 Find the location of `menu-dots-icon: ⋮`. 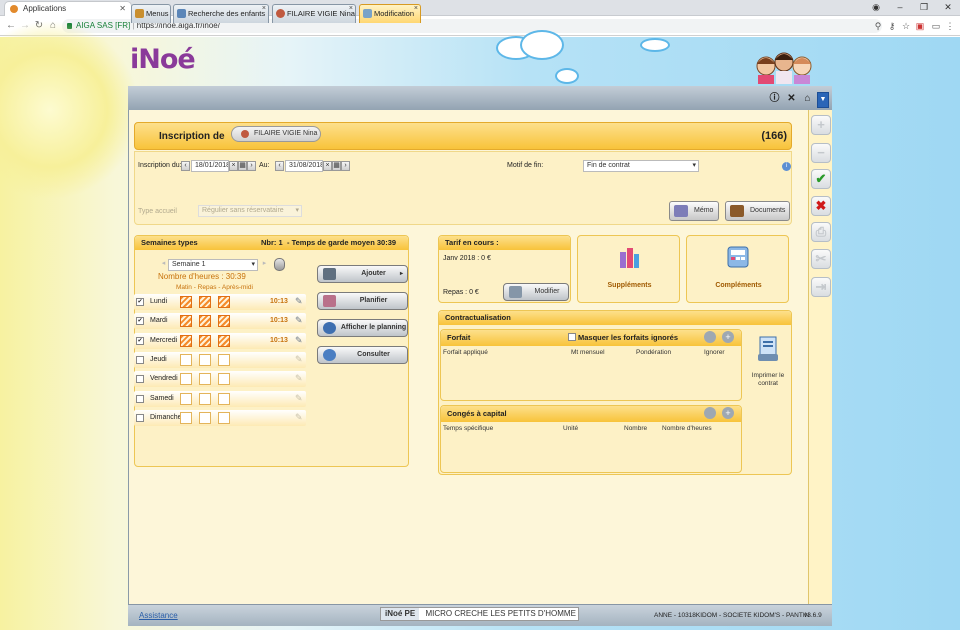

menu-dots-icon: ⋮ is located at coordinates (950, 26).